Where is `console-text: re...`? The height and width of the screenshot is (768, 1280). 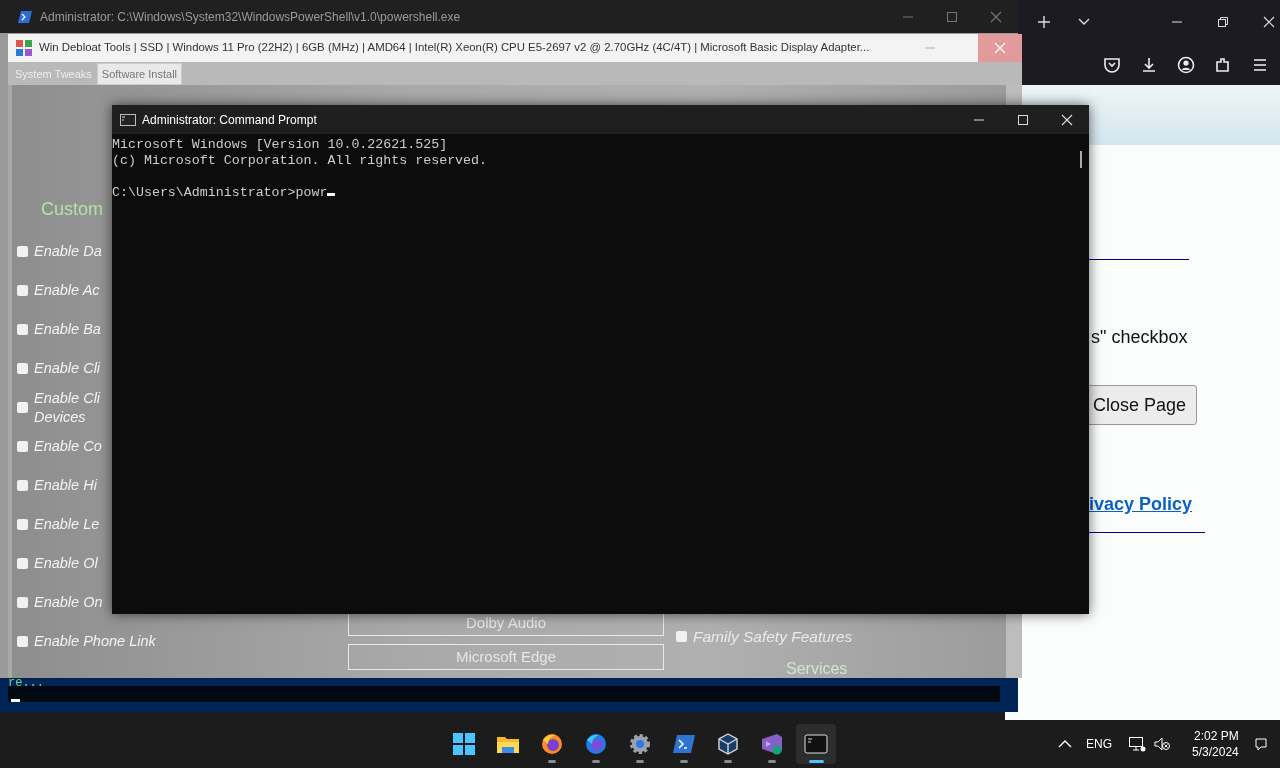 console-text: re... is located at coordinates (26, 683).